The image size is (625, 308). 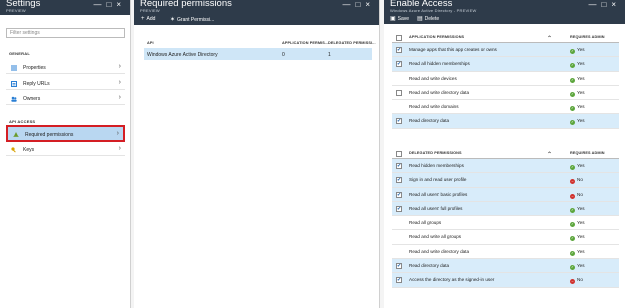 What do you see at coordinates (433, 78) in the screenshot?
I see `permission-name: Read and write devices` at bounding box center [433, 78].